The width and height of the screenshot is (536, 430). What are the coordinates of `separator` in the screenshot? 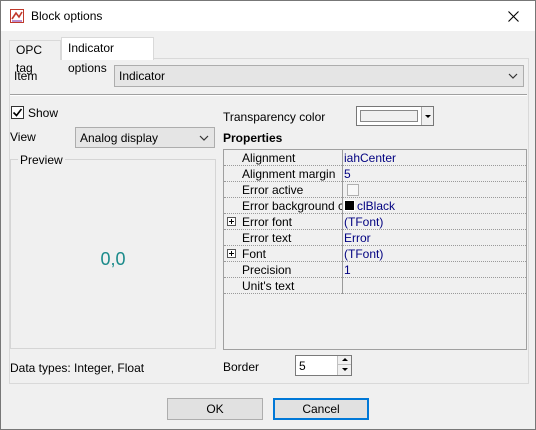 It's located at (268, 95).